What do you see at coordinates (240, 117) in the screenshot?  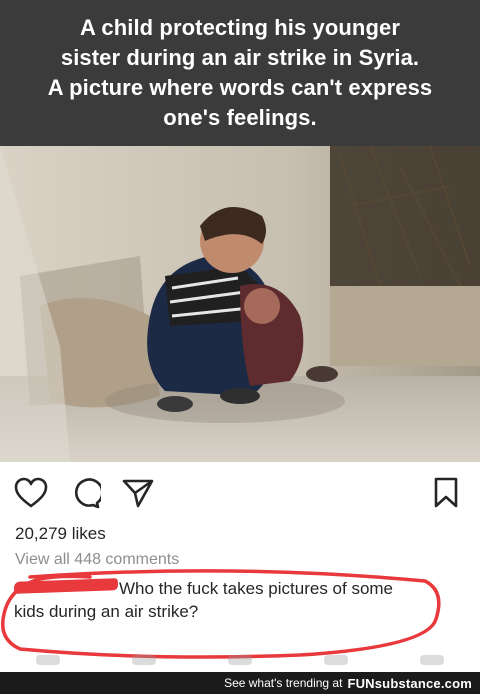 I see `caption-line: one's feelings.` at bounding box center [240, 117].